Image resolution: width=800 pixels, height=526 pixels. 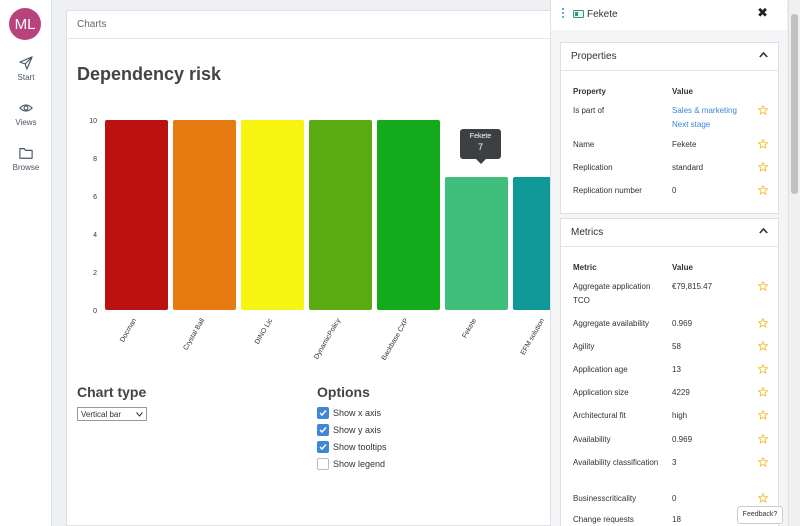 I want to click on metric-value: 4229, so click(x=681, y=392).